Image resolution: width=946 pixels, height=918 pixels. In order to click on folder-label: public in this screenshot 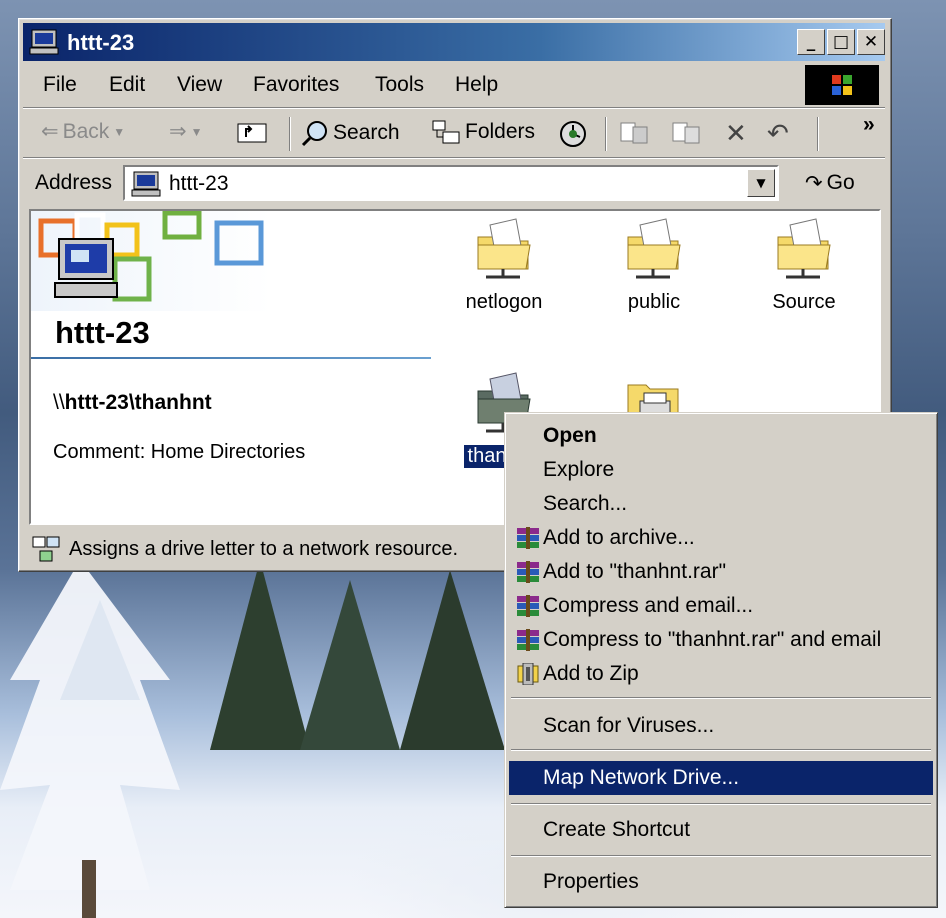, I will do `click(654, 302)`.